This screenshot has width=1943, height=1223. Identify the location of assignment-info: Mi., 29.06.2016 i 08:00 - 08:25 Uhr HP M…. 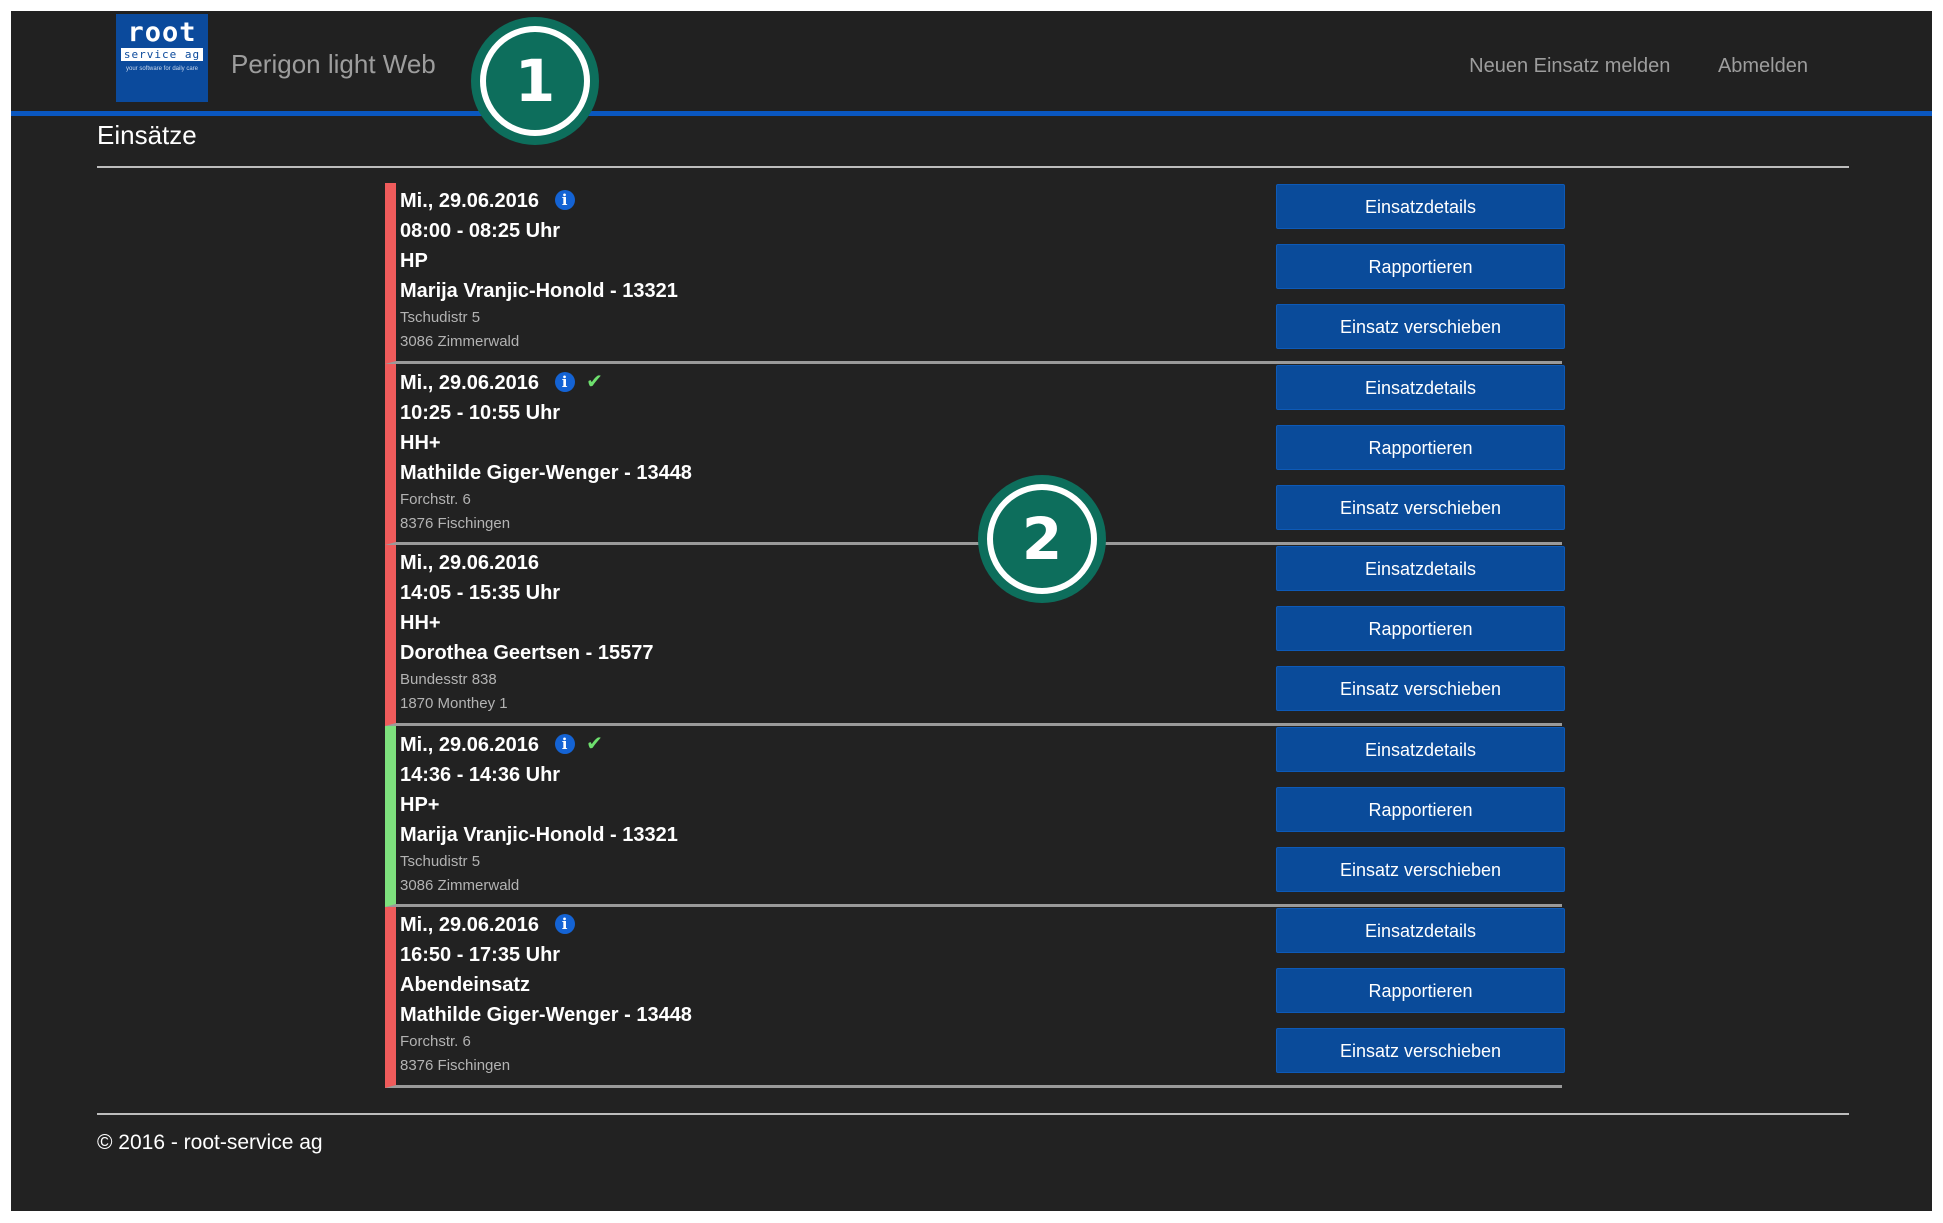
(539, 270).